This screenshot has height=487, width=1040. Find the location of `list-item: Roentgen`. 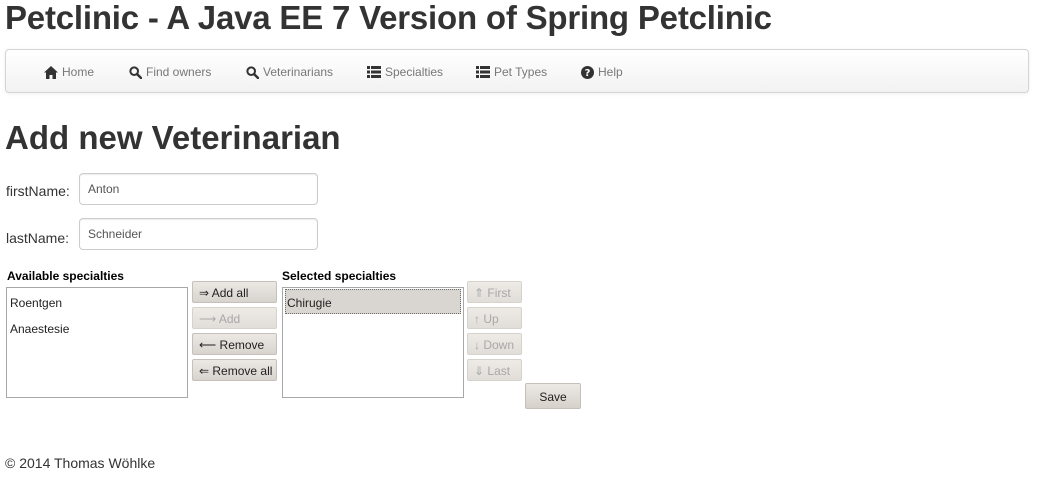

list-item: Roentgen is located at coordinates (97, 302).